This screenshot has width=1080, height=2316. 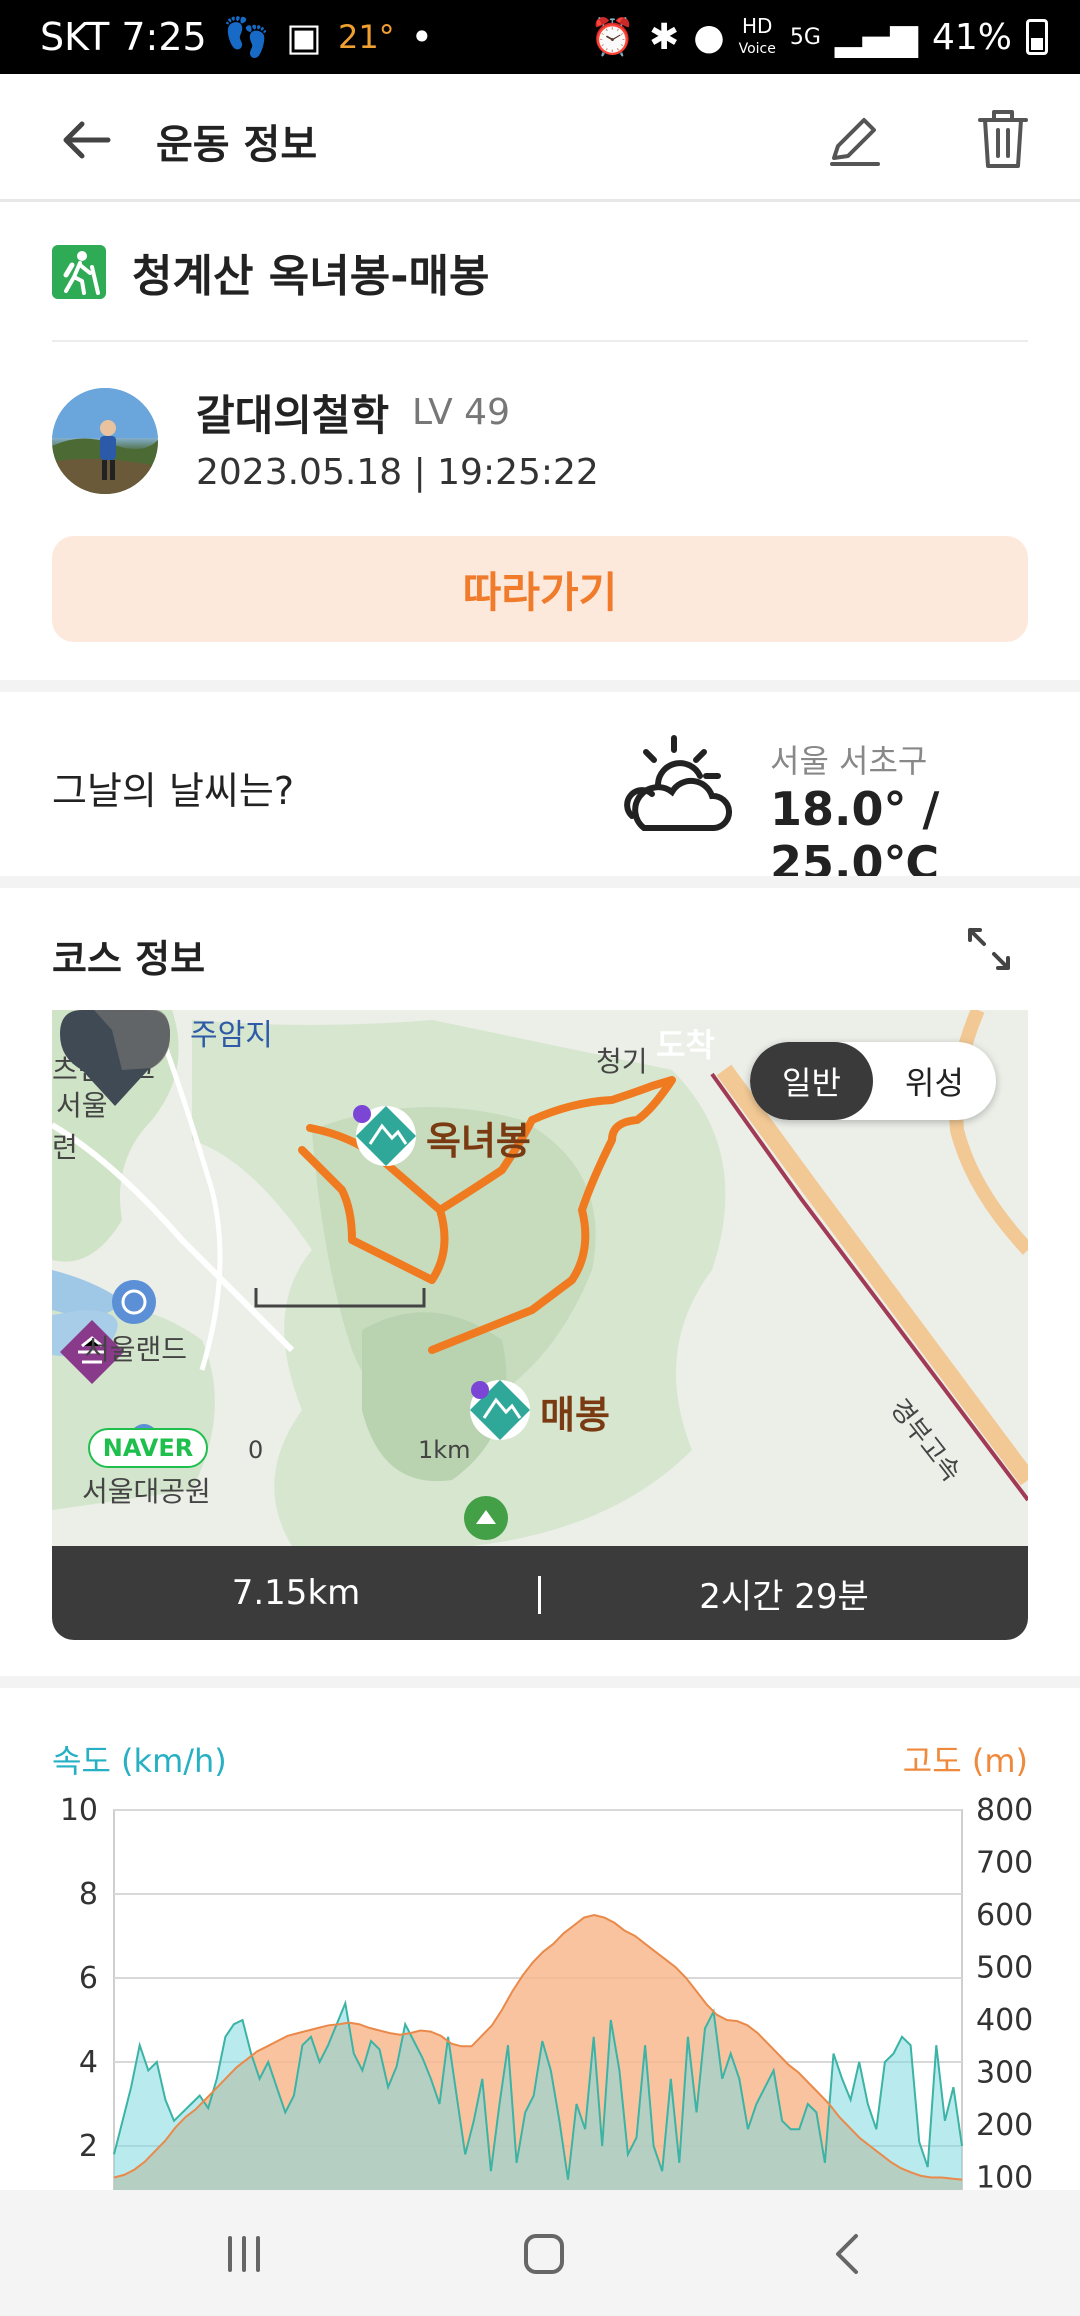 I want to click on user-name: 갈대의철학, so click(x=292, y=412).